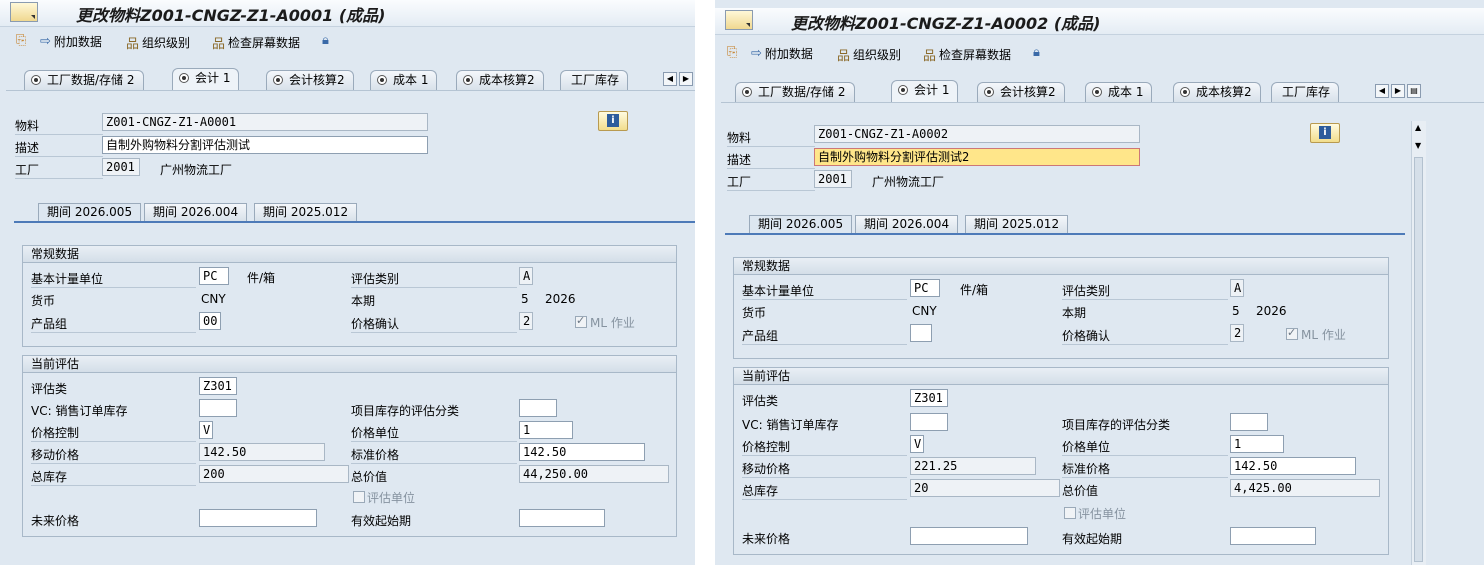 This screenshot has width=1484, height=565. What do you see at coordinates (921, 333) in the screenshot?
I see `product-group-field` at bounding box center [921, 333].